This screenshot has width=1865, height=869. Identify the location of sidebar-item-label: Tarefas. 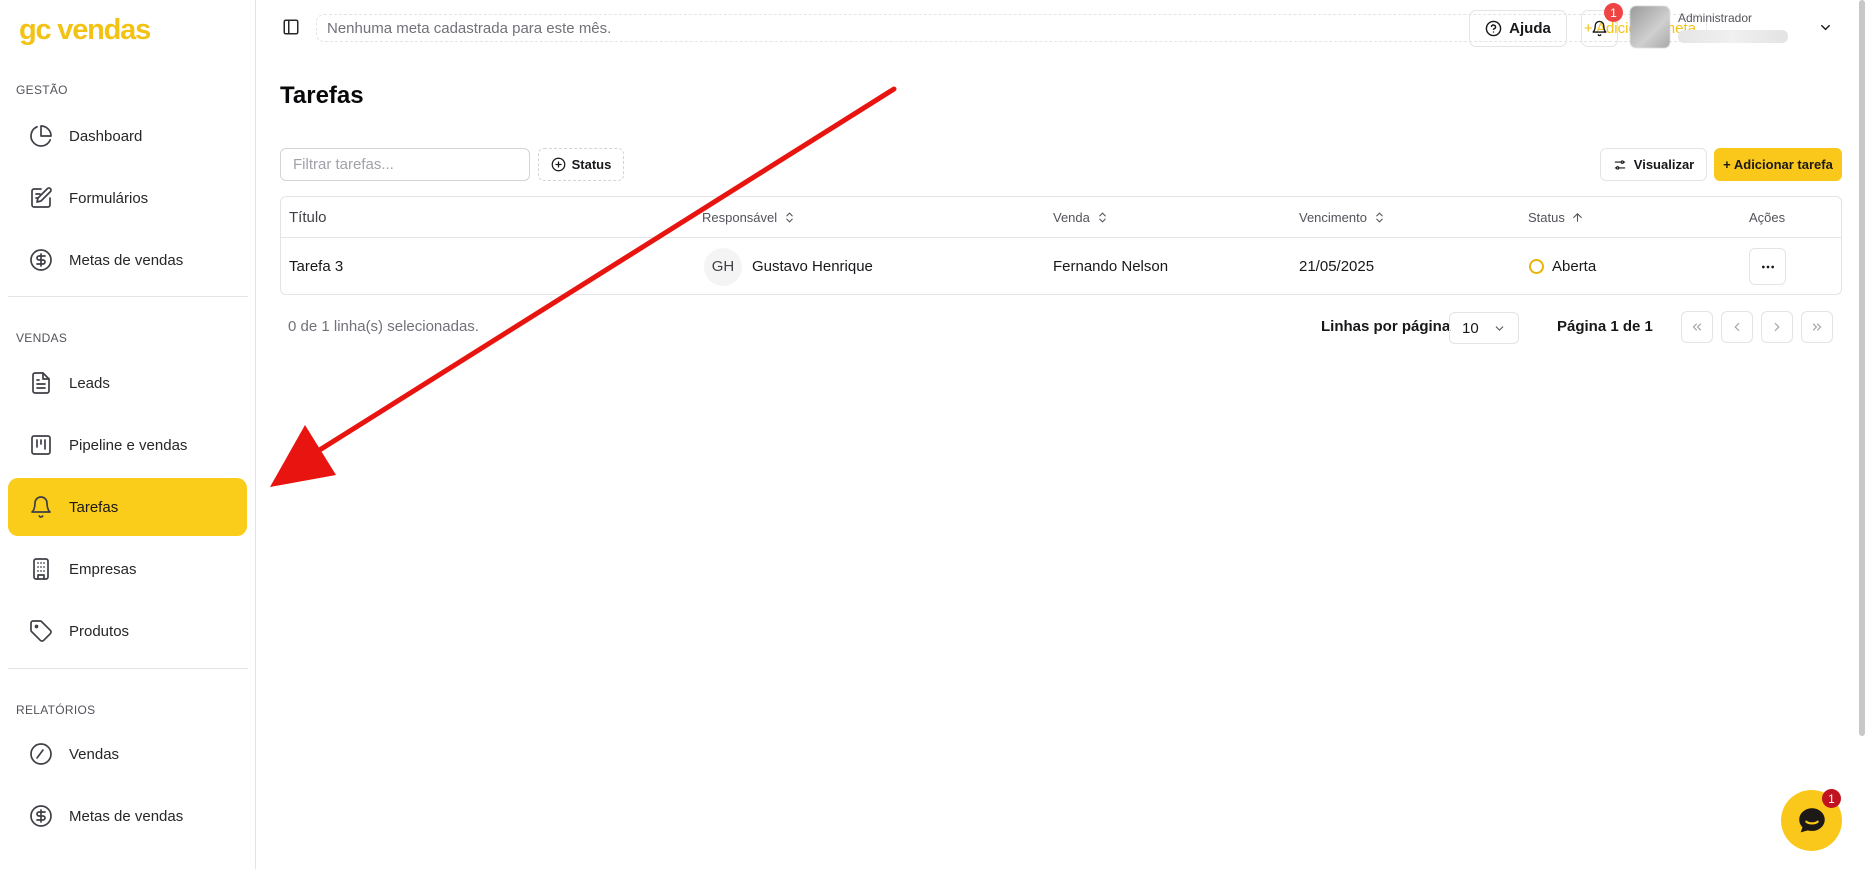
(94, 507).